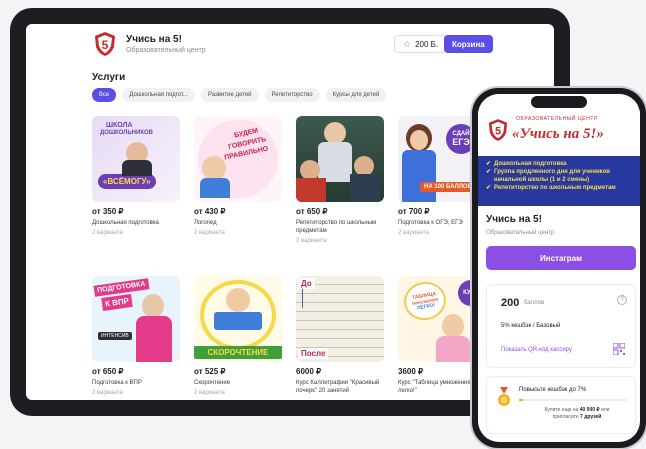 The image size is (646, 449). I want to click on info-icon: ?, so click(622, 300).